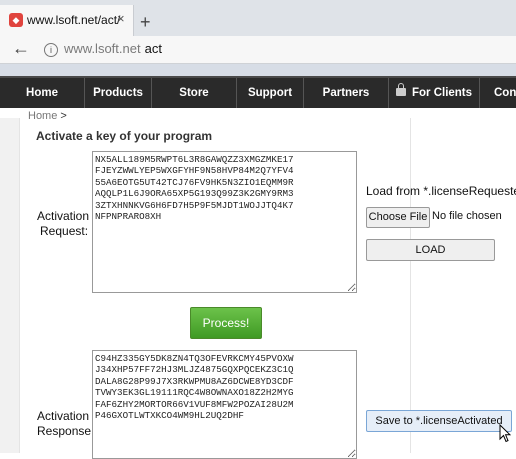 The height and width of the screenshot is (459, 516). I want to click on lock-icon, so click(400, 89).